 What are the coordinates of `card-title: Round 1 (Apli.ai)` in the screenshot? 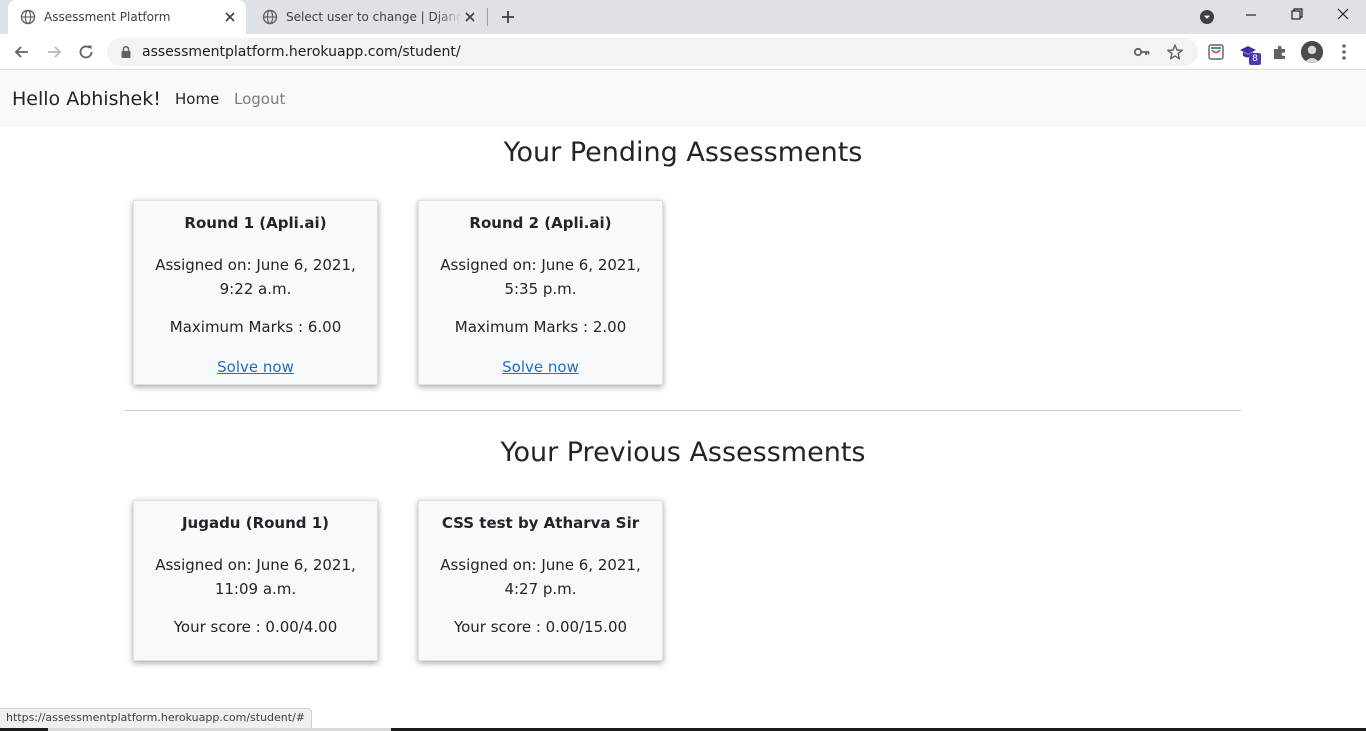 It's located at (255, 223).